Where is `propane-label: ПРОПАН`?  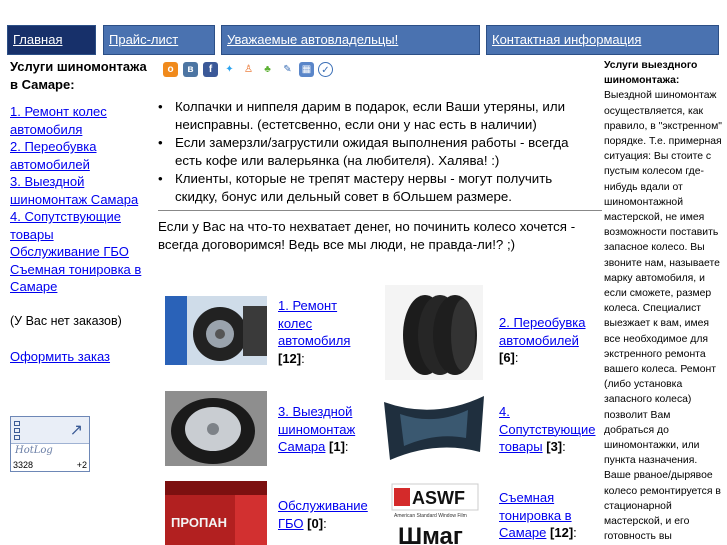 propane-label: ПРОПАН is located at coordinates (199, 522).